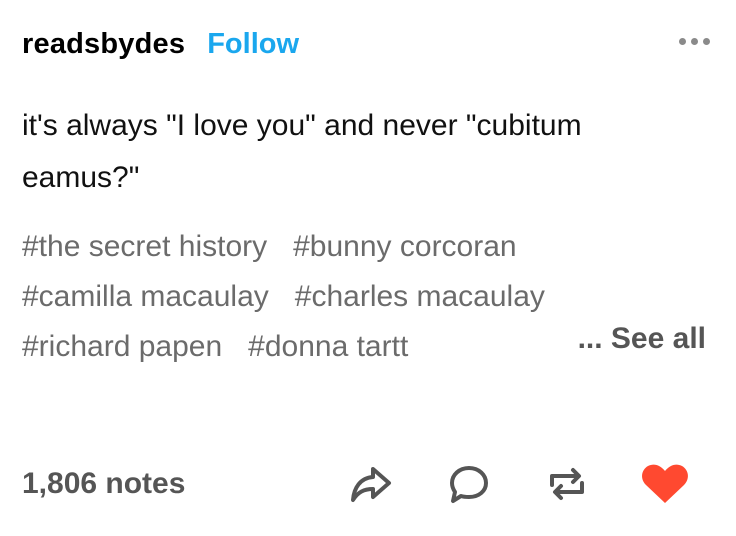 The height and width of the screenshot is (536, 736). I want to click on post-header: readsbydes Follow, so click(368, 44).